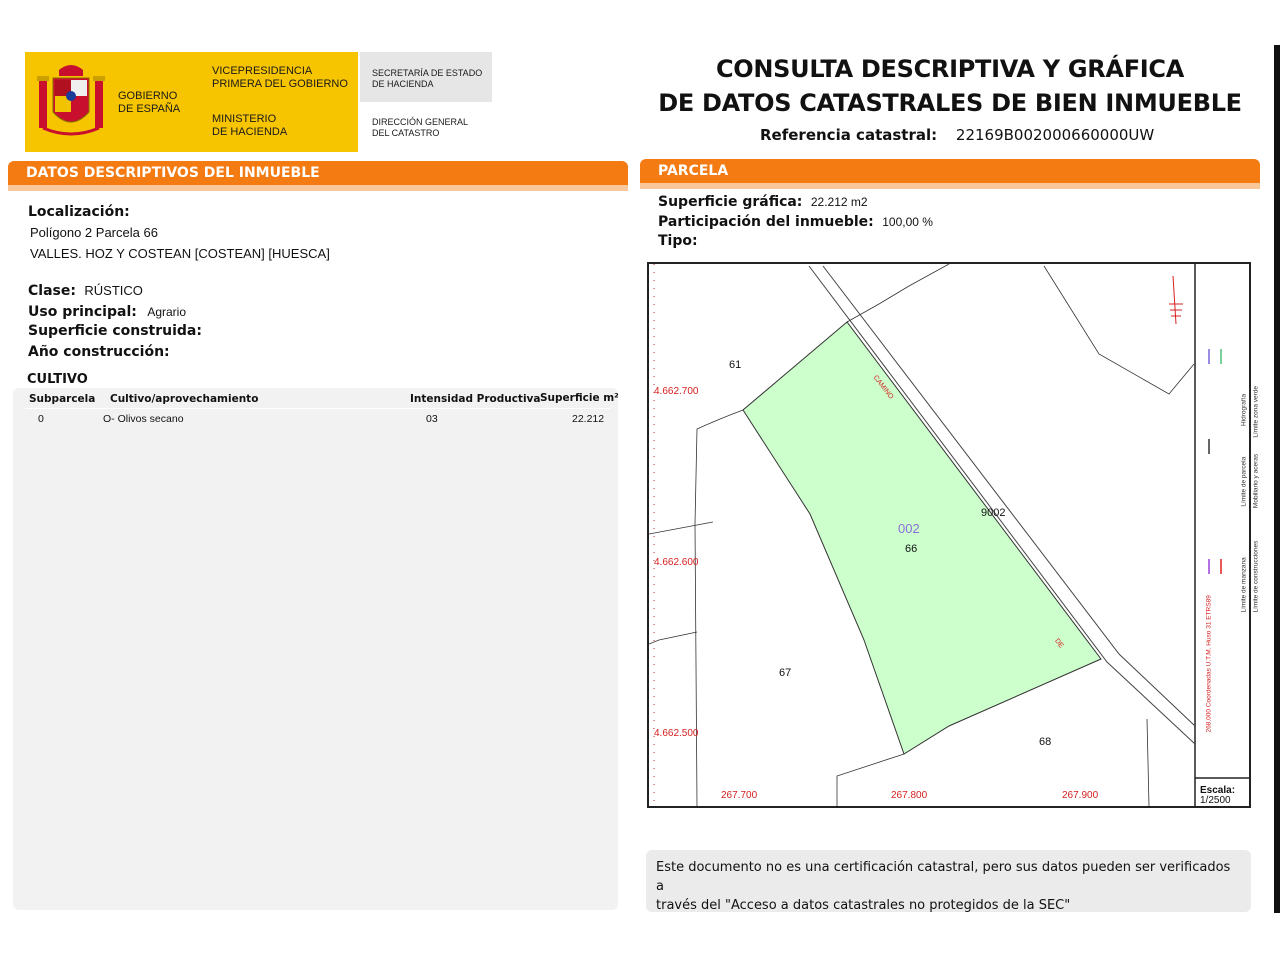 Image resolution: width=1280 pixels, height=960 pixels. Describe the element at coordinates (950, 103) in the screenshot. I see `page-title-line2: DE DATOS CATASTRALES DE BIEN INMUEBLE` at that location.